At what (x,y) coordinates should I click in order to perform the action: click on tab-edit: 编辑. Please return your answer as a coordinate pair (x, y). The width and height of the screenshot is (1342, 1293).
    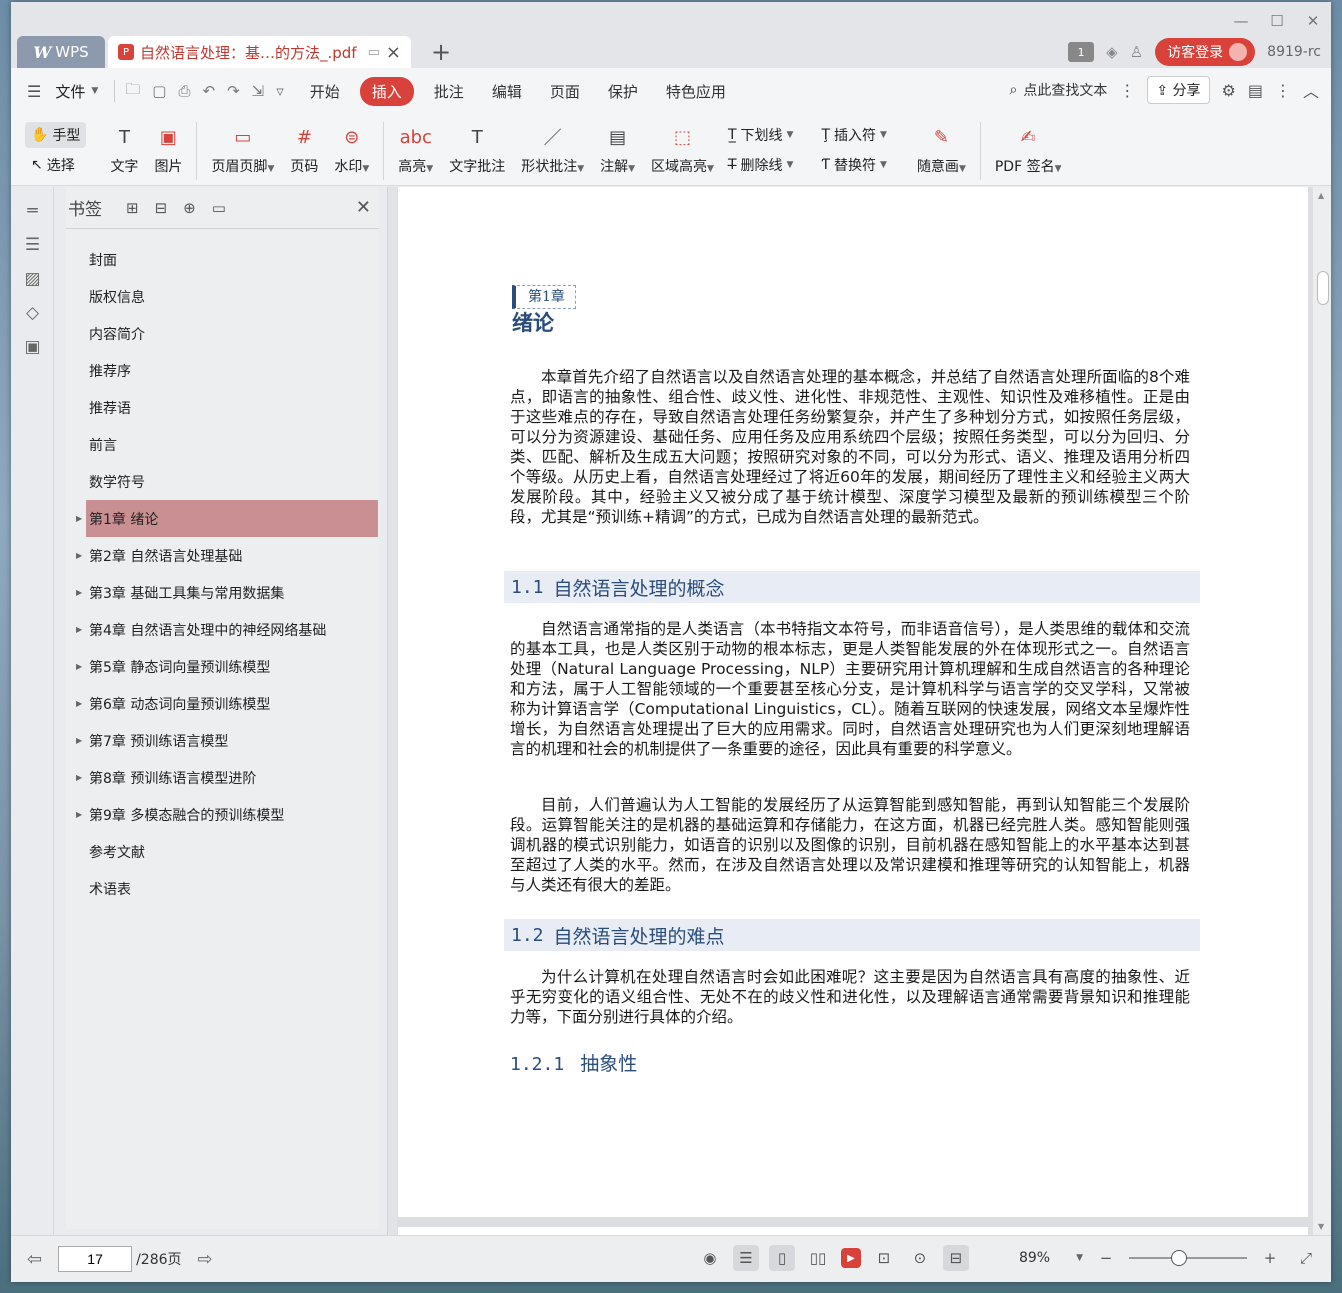
    Looking at the image, I should click on (507, 91).